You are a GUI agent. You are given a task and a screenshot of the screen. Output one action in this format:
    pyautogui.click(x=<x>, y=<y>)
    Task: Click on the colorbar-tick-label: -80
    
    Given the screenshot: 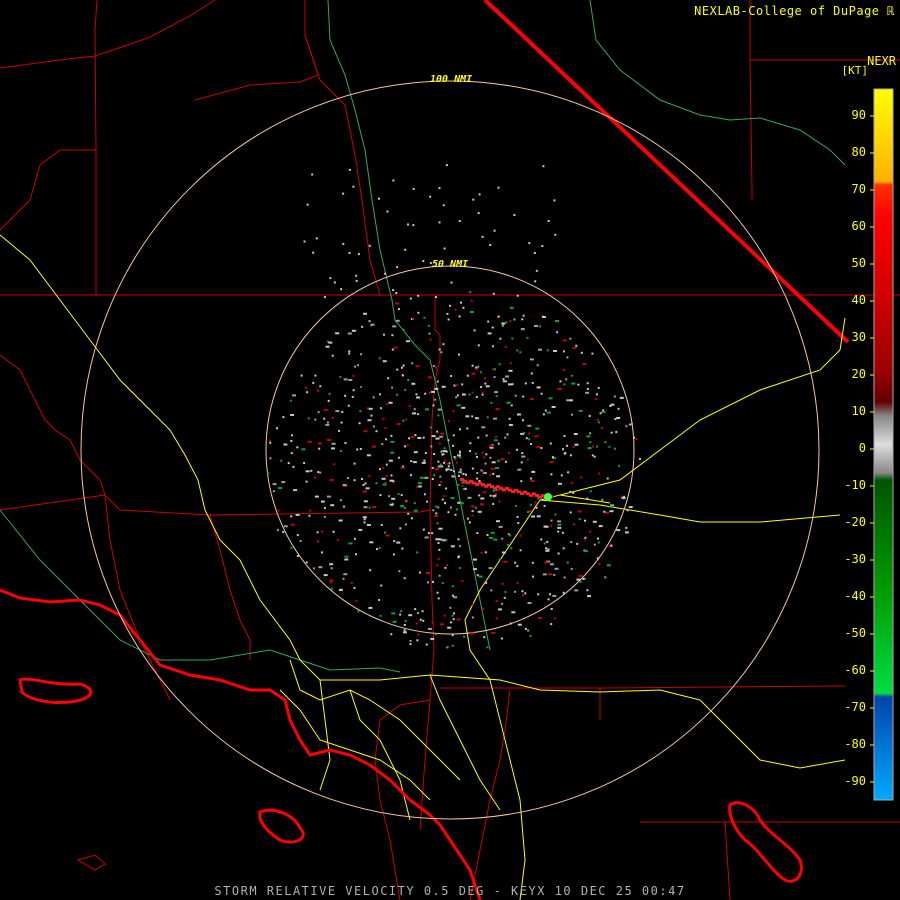 What is the action you would take?
    pyautogui.click(x=855, y=744)
    